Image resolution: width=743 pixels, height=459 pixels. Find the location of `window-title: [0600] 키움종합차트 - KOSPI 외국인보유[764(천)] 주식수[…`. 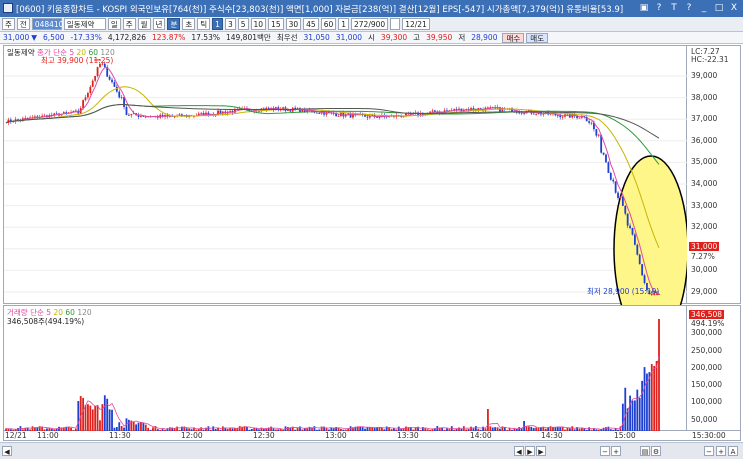

window-title: [0600] 키움종합차트 - KOSPI 외국인보유[764(천)] 주식수[… is located at coordinates (320, 9).